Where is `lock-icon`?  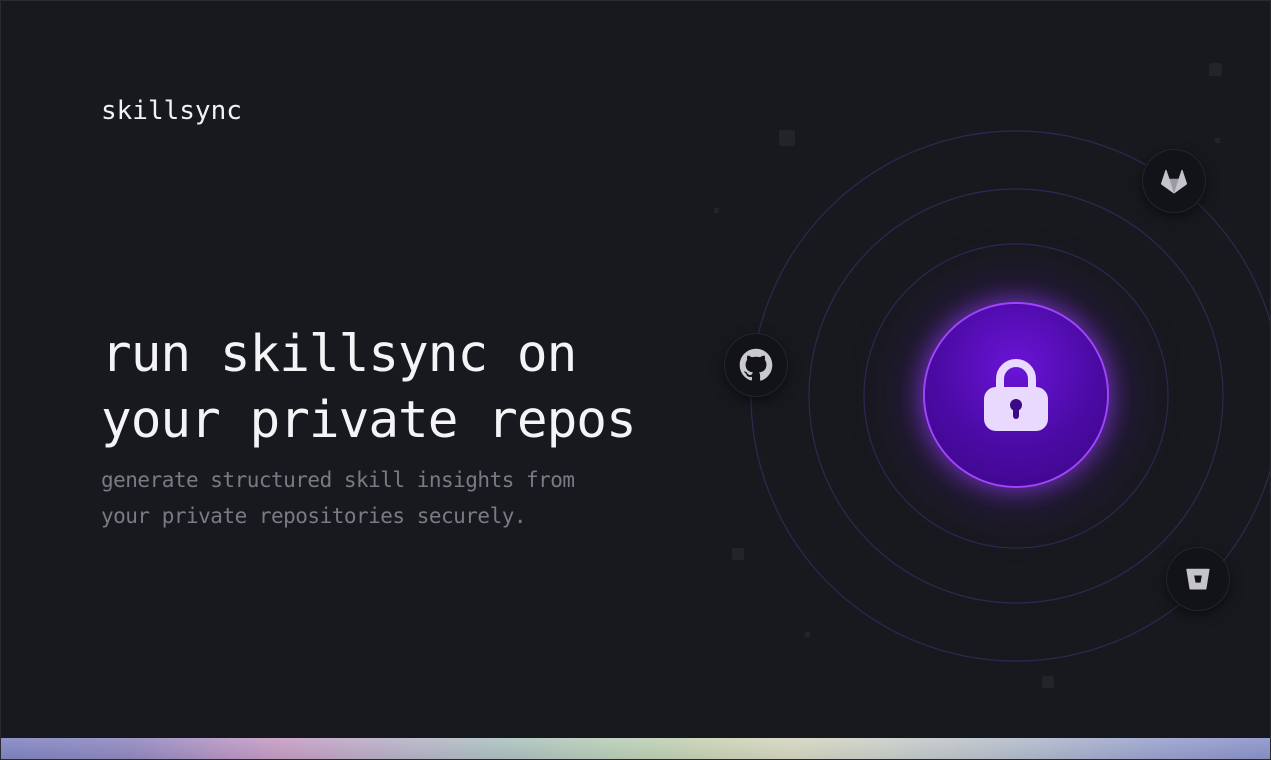
lock-icon is located at coordinates (1016, 395).